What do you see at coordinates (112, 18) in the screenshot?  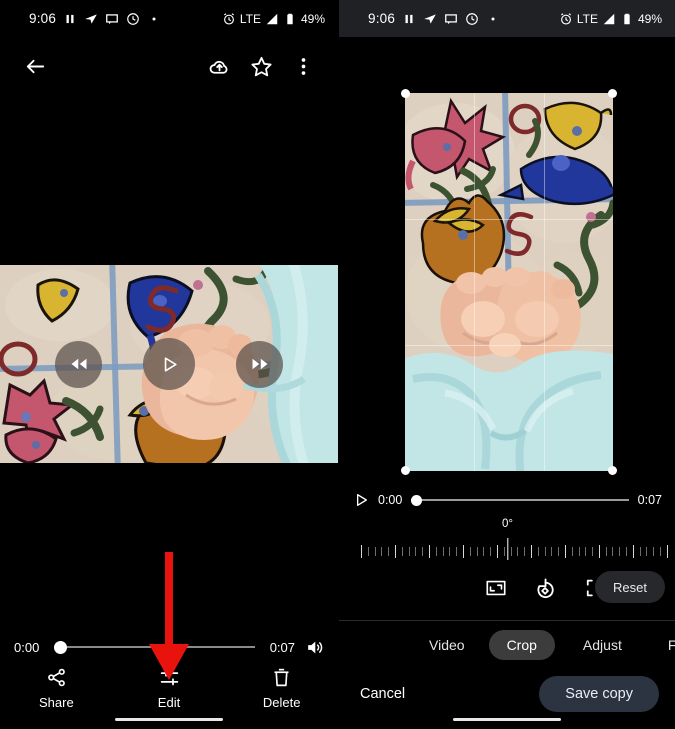 I see `message-icon` at bounding box center [112, 18].